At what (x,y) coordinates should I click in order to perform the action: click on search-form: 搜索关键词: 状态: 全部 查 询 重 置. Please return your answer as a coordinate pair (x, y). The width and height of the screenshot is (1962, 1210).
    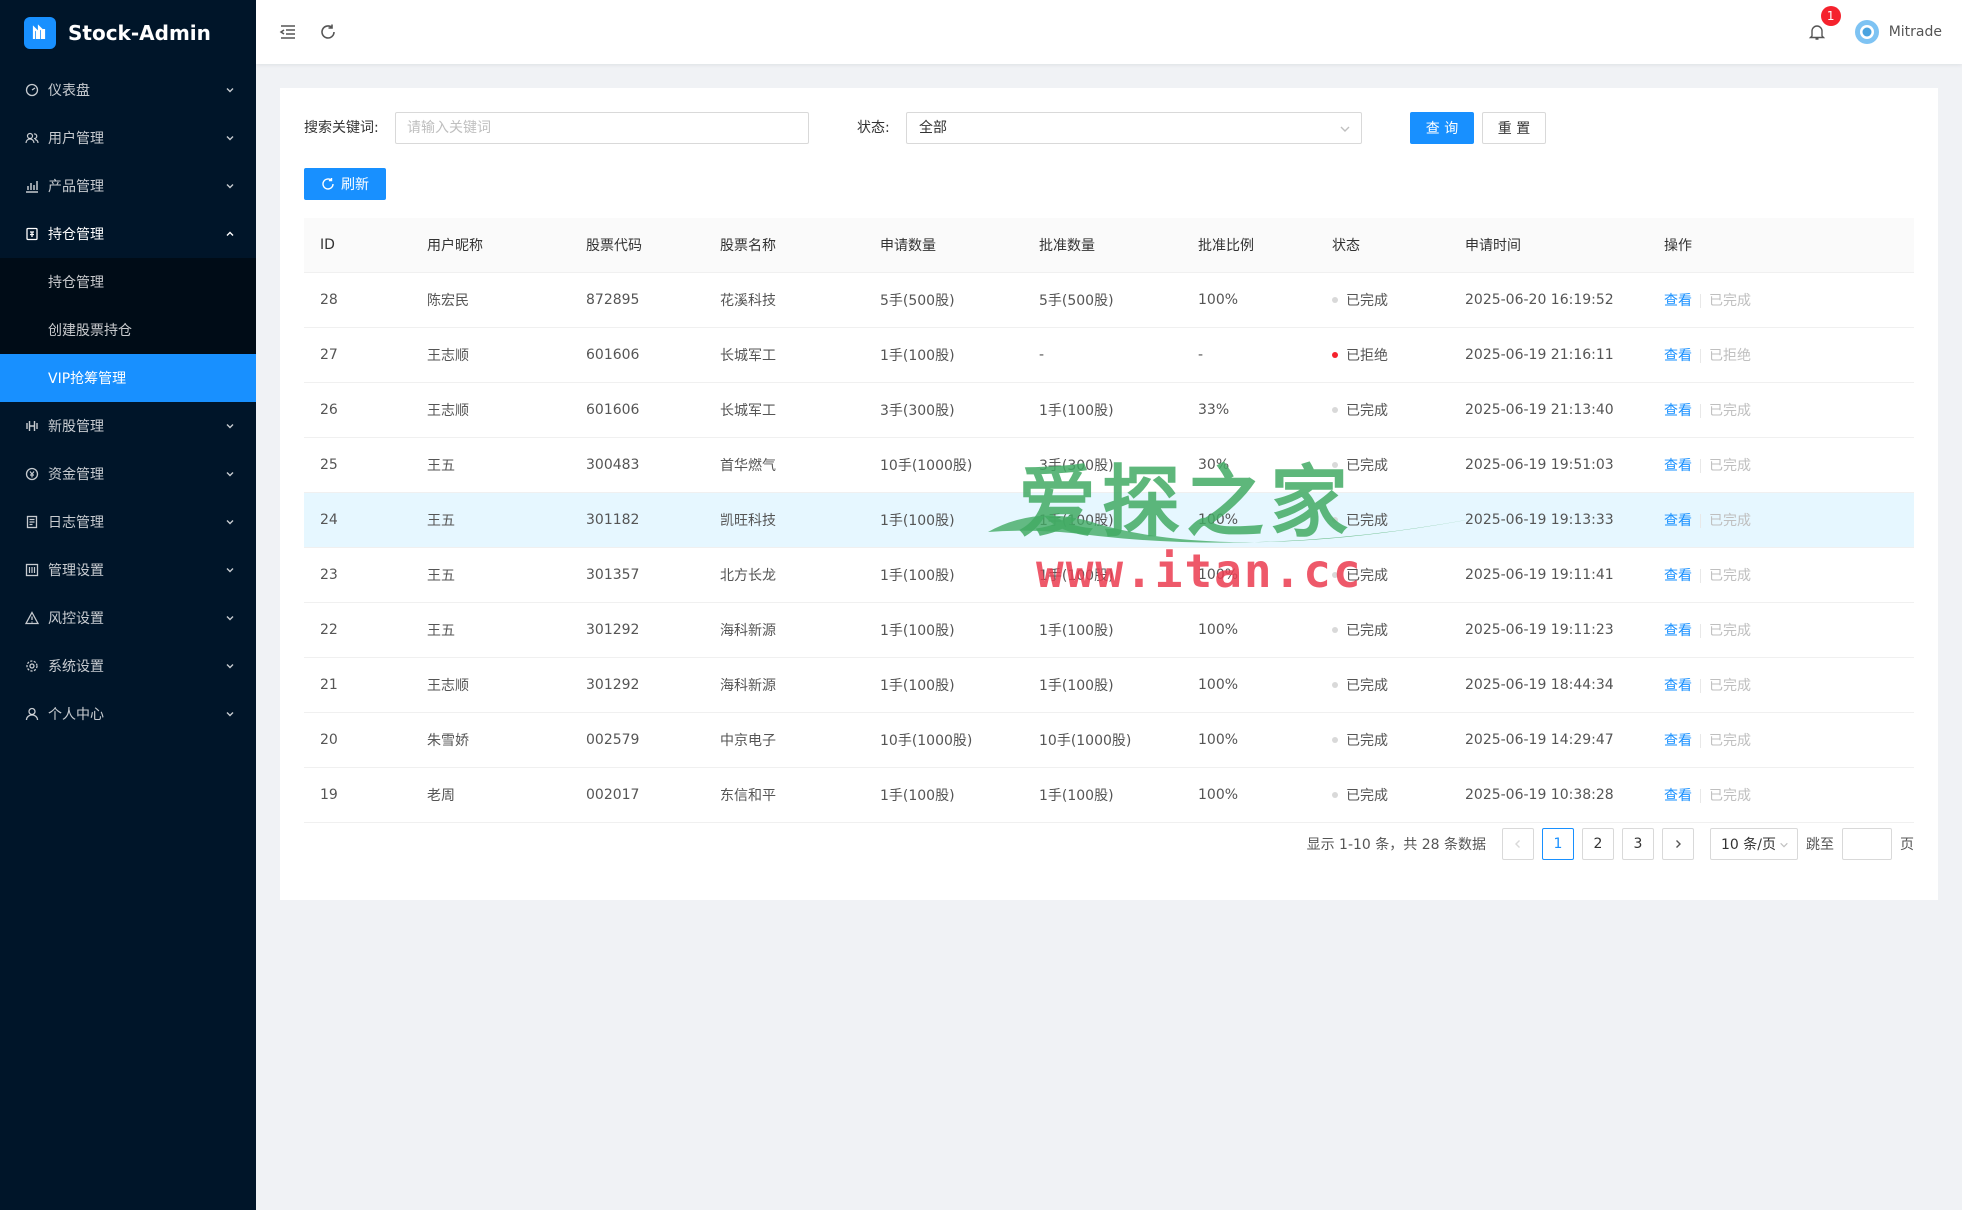
    Looking at the image, I should click on (1104, 128).